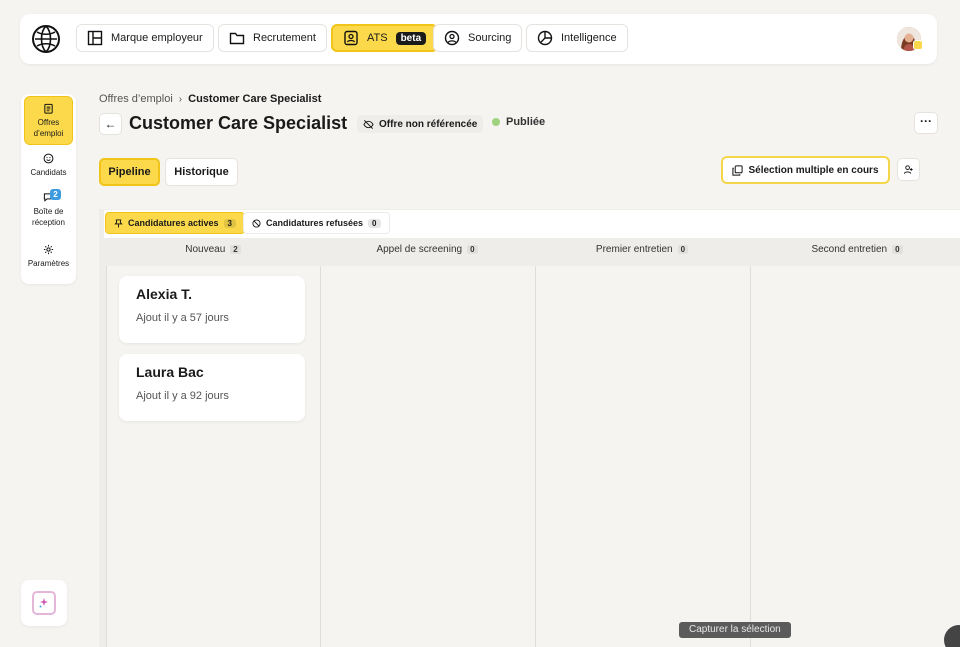 The image size is (960, 647). What do you see at coordinates (48, 249) in the screenshot?
I see `gear-icon` at bounding box center [48, 249].